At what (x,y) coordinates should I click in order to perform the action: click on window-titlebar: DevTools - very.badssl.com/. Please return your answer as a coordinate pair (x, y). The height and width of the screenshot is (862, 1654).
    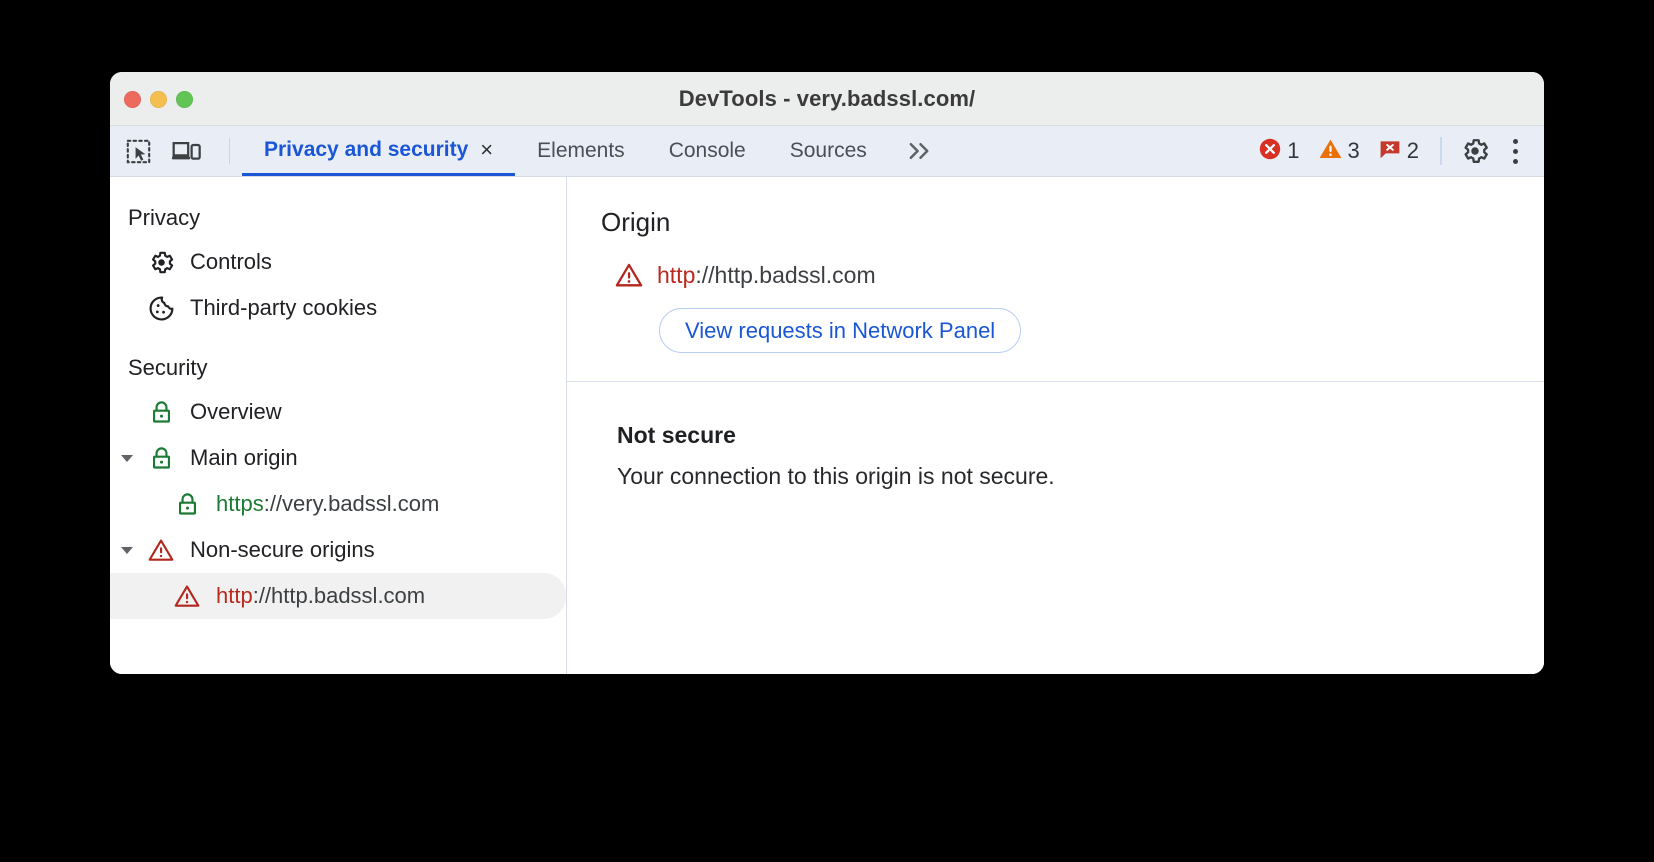
    Looking at the image, I should click on (827, 99).